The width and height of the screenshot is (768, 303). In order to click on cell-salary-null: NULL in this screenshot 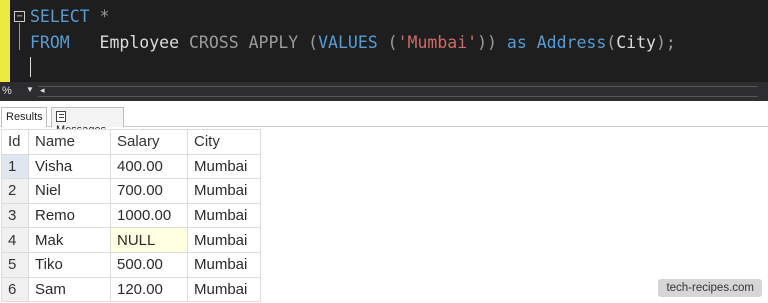, I will do `click(149, 240)`.